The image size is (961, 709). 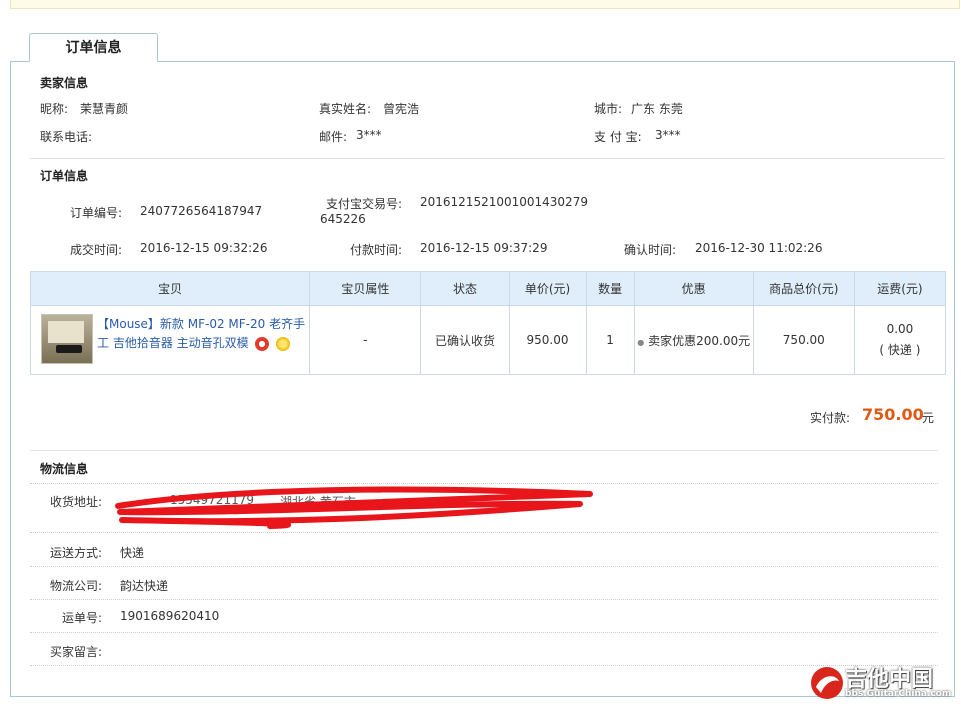 I want to click on method-label: 运送方式:, so click(x=76, y=553).